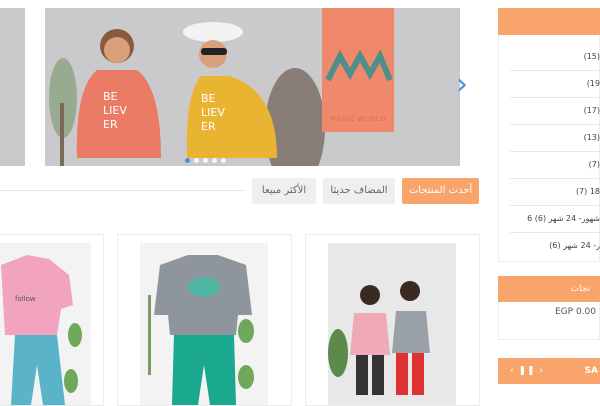 The height and width of the screenshot is (406, 600). I want to click on brand-banner, so click(358, 70).